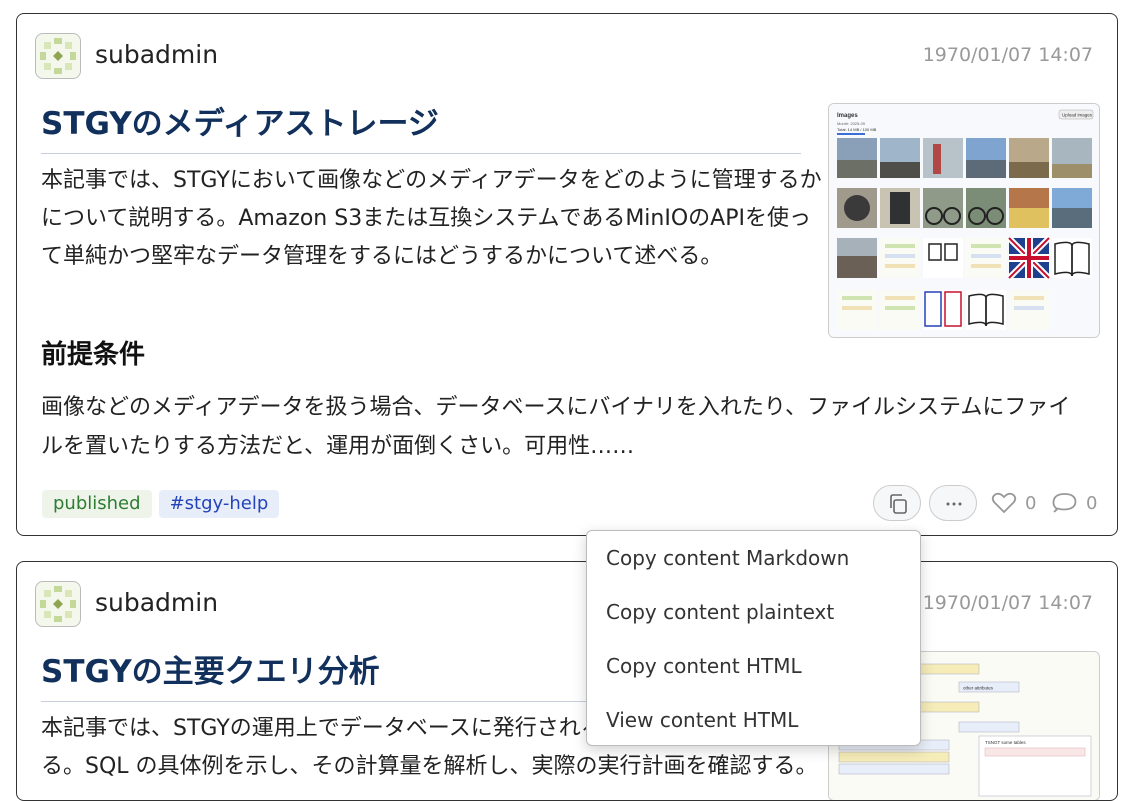  I want to click on thumb-ts-label: TSNGT some tables, so click(1005, 742).